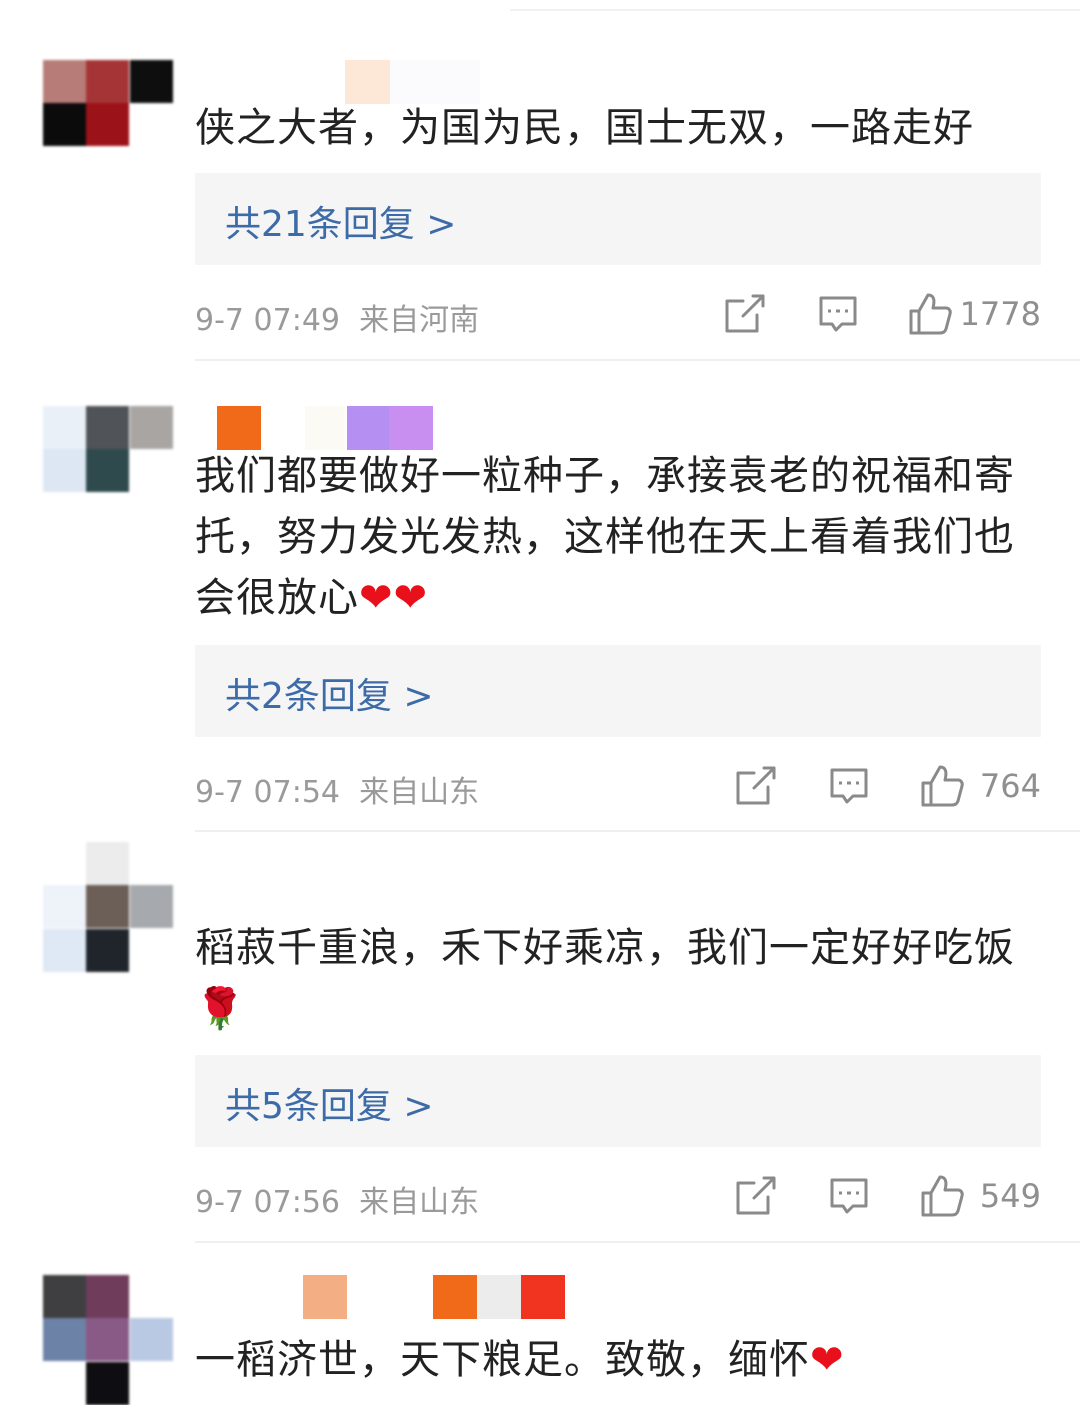 This screenshot has width=1080, height=1405. Describe the element at coordinates (618, 1101) in the screenshot. I see `view-replies-button: 共5条回复 >` at that location.